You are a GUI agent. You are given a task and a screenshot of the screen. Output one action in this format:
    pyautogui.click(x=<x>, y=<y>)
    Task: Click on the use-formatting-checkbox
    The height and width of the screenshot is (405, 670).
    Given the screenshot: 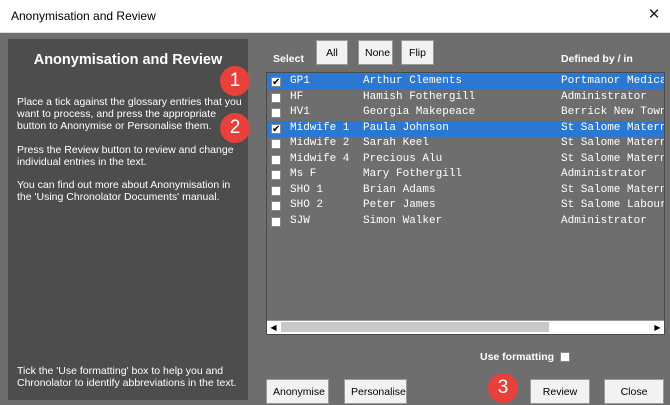 What is the action you would take?
    pyautogui.click(x=565, y=357)
    